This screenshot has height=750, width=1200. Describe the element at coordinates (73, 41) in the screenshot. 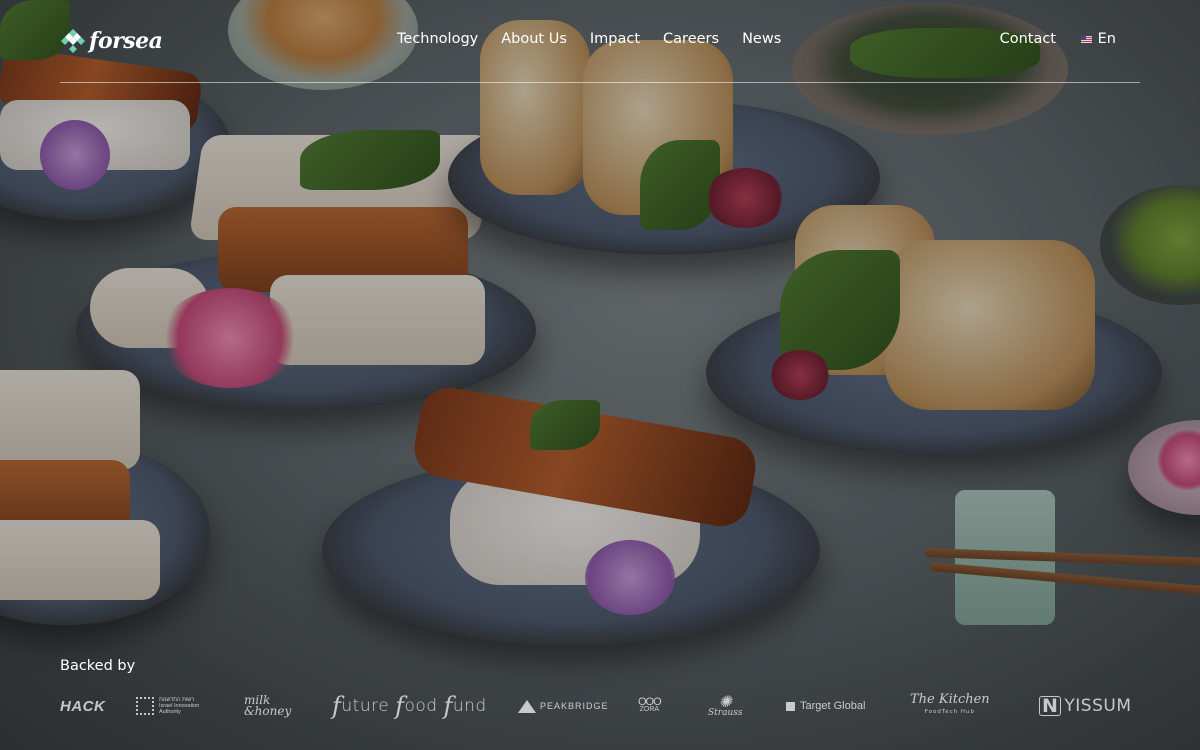

I see `forsea-fish-icon` at that location.